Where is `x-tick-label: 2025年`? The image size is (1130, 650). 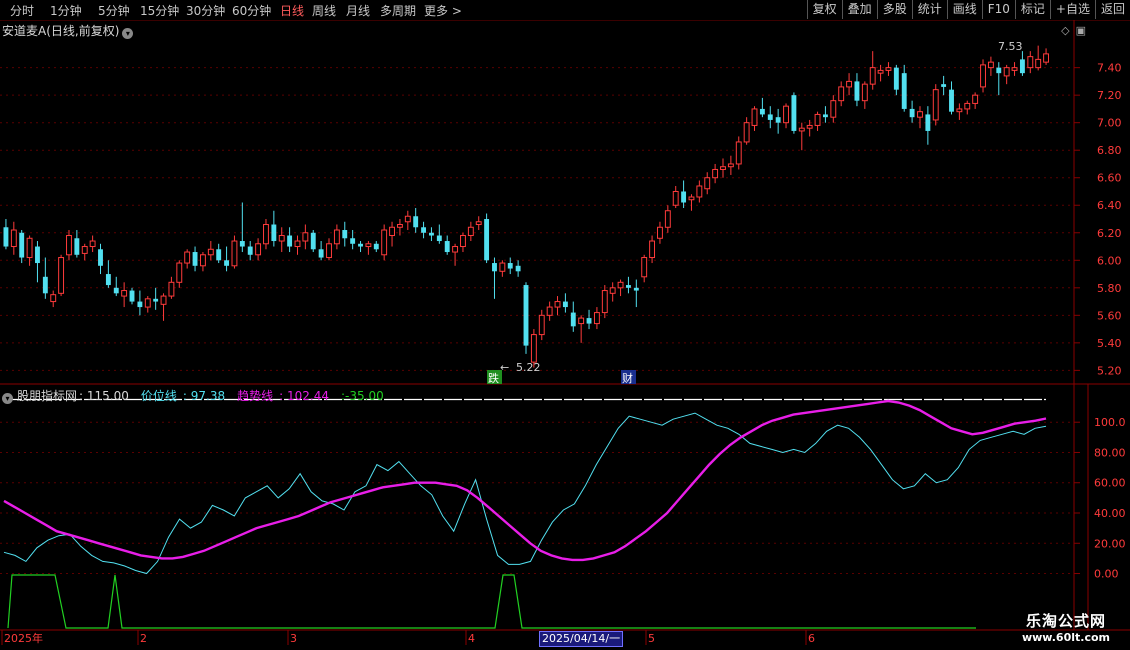 x-tick-label: 2025年 is located at coordinates (23, 638).